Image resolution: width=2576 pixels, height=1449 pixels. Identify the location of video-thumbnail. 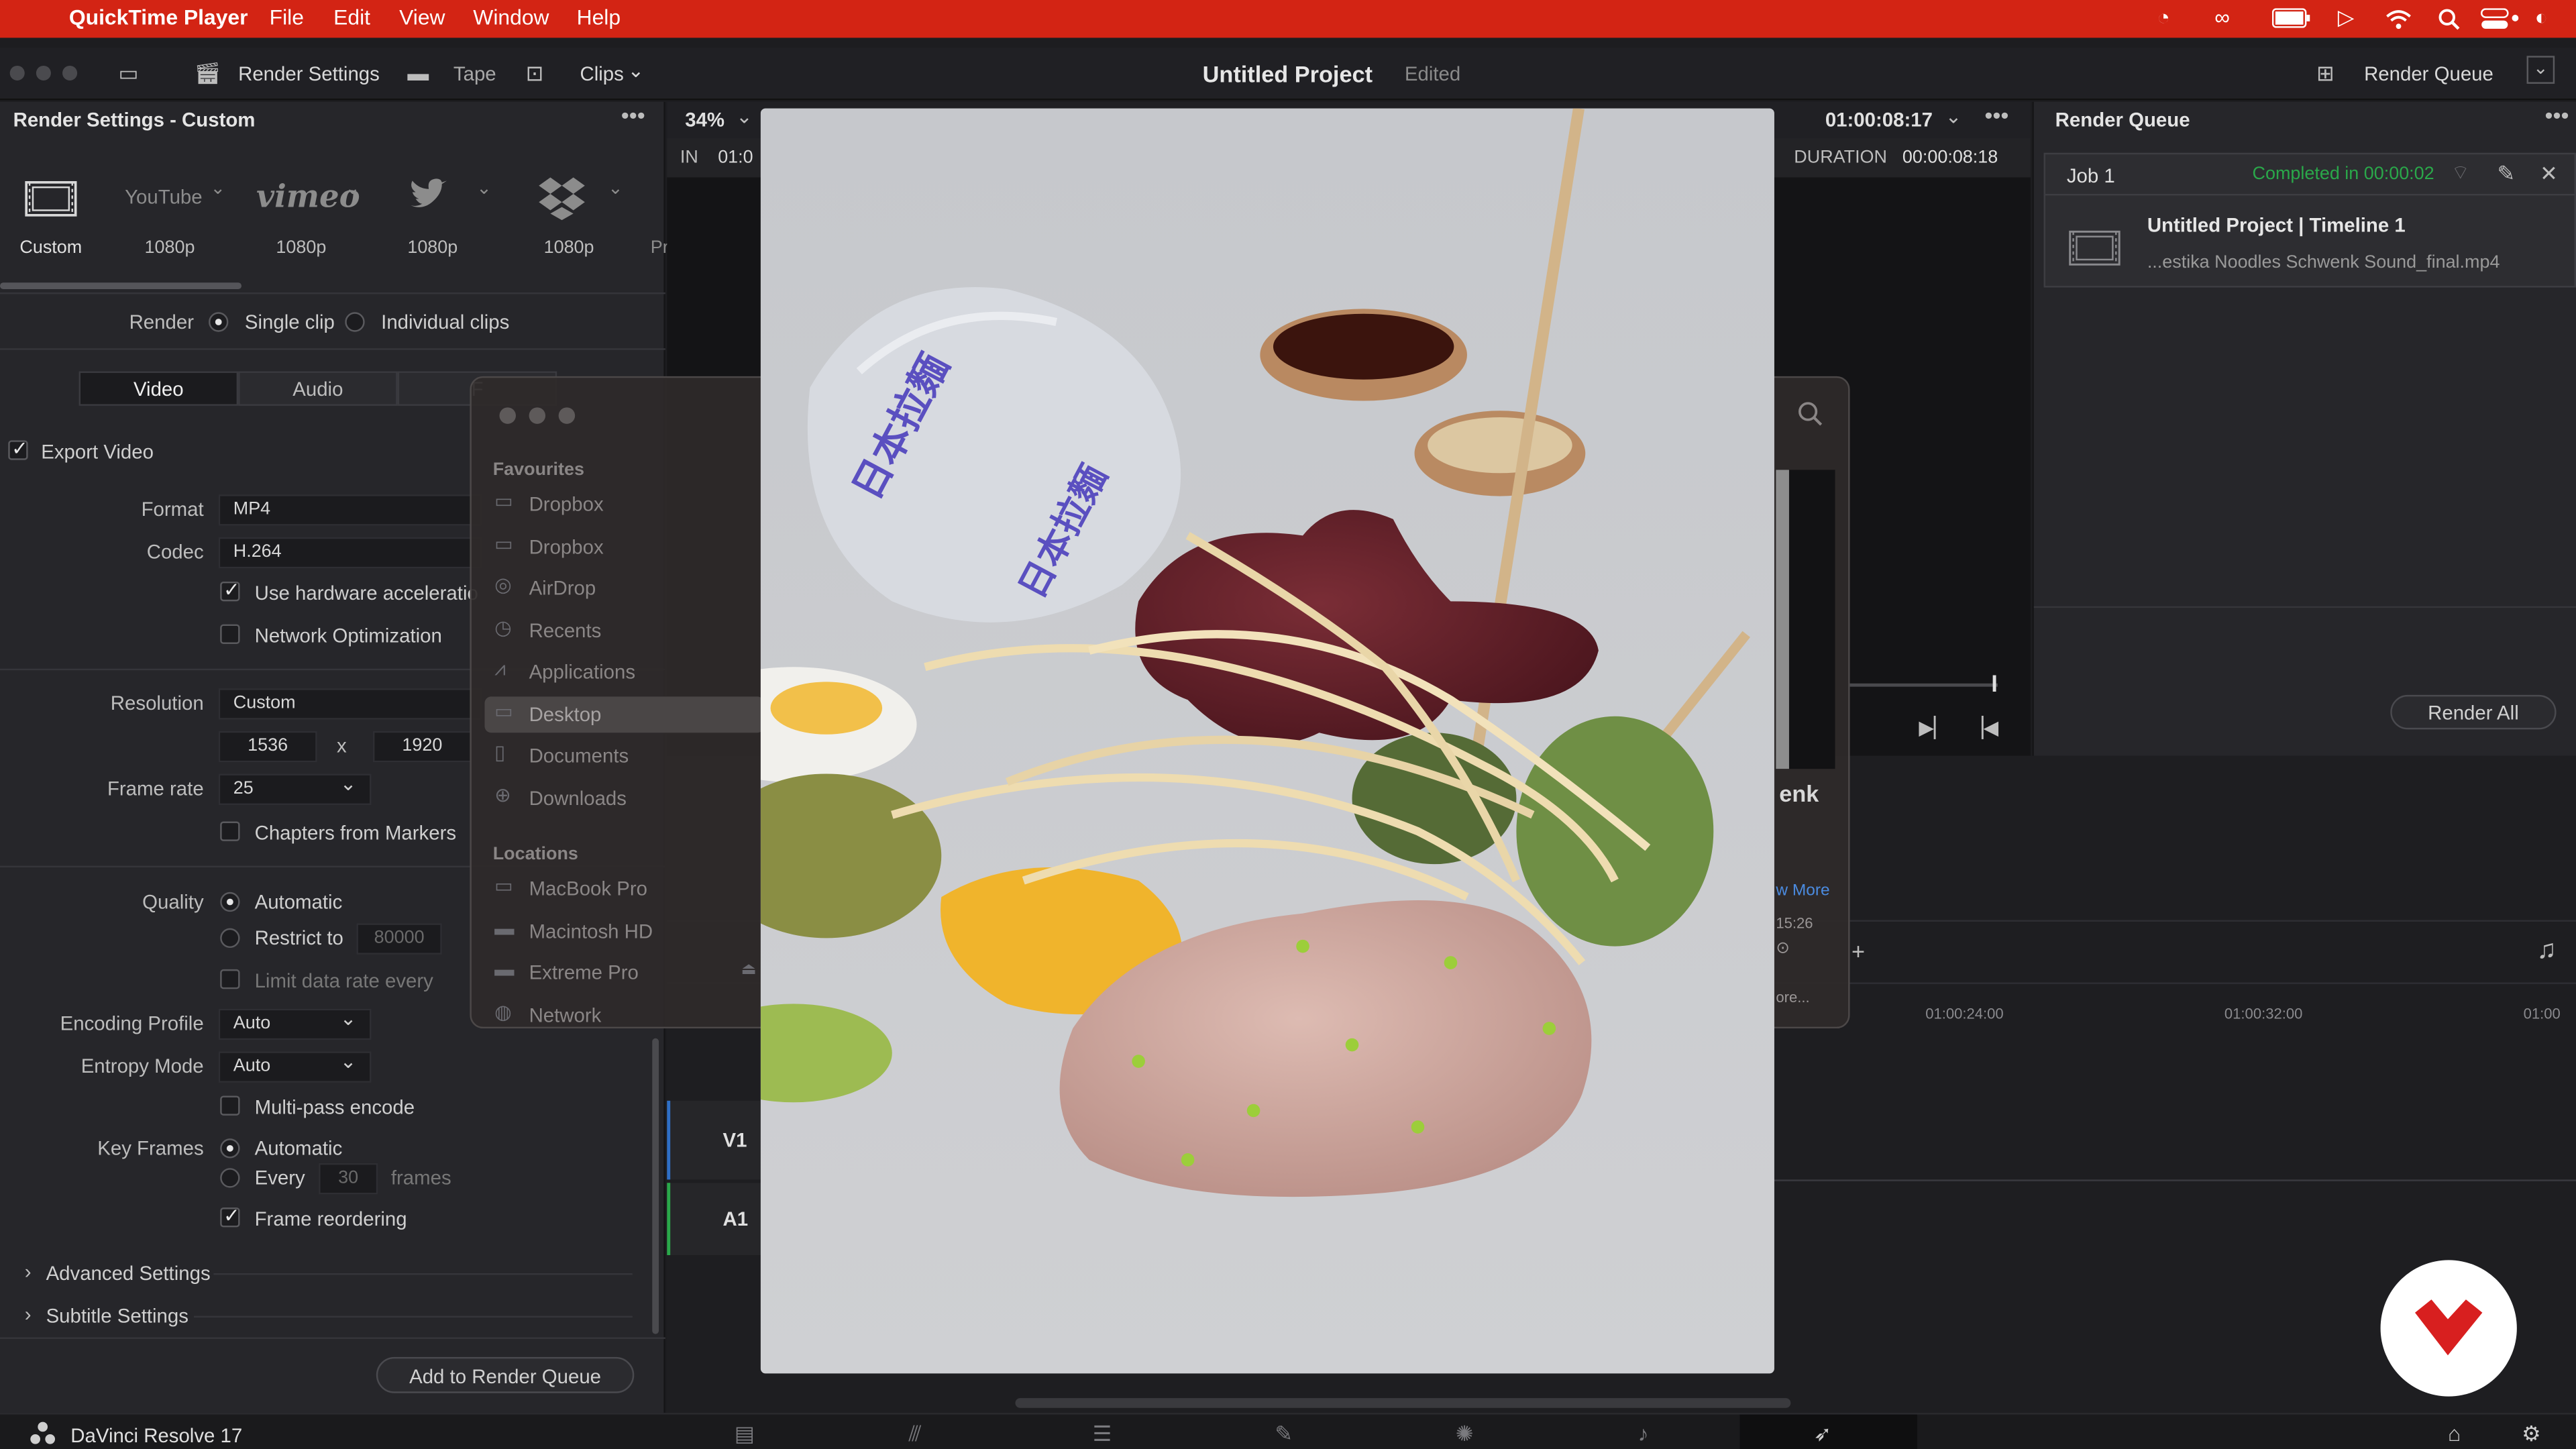
(1805, 619).